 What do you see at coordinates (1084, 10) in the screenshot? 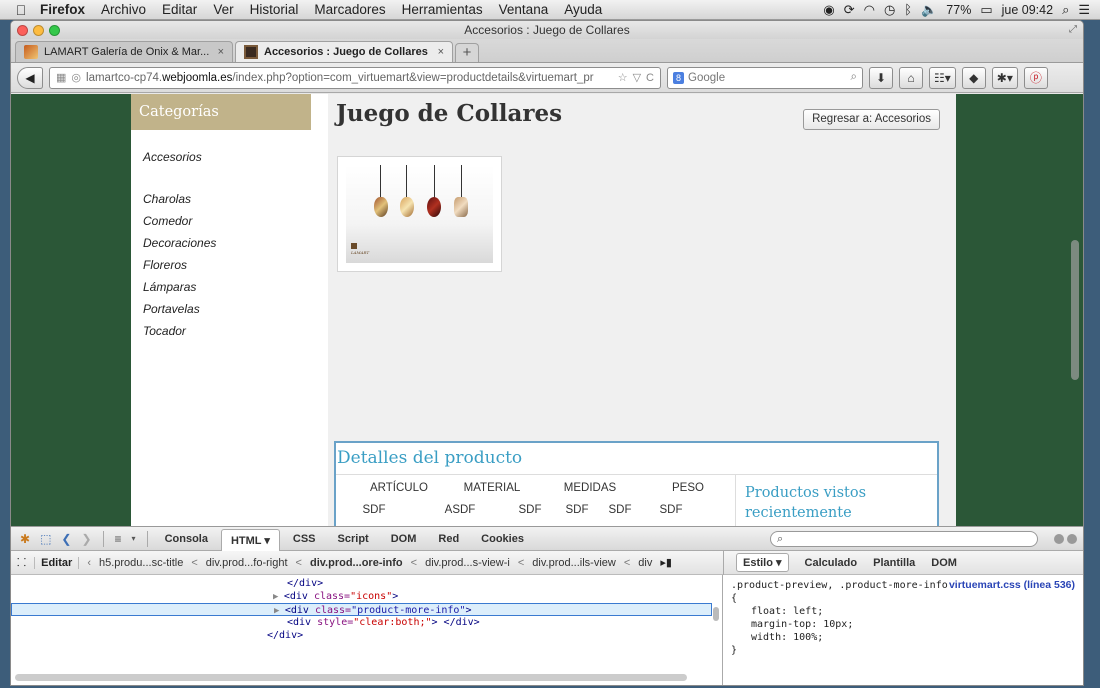
I see `notification-center-icon: ☰` at bounding box center [1084, 10].